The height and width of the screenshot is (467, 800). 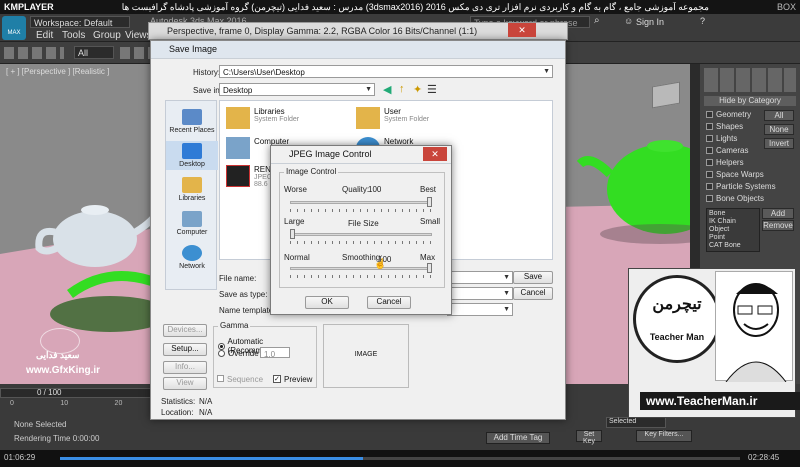 I want to click on location-value: N/A, so click(x=206, y=412).